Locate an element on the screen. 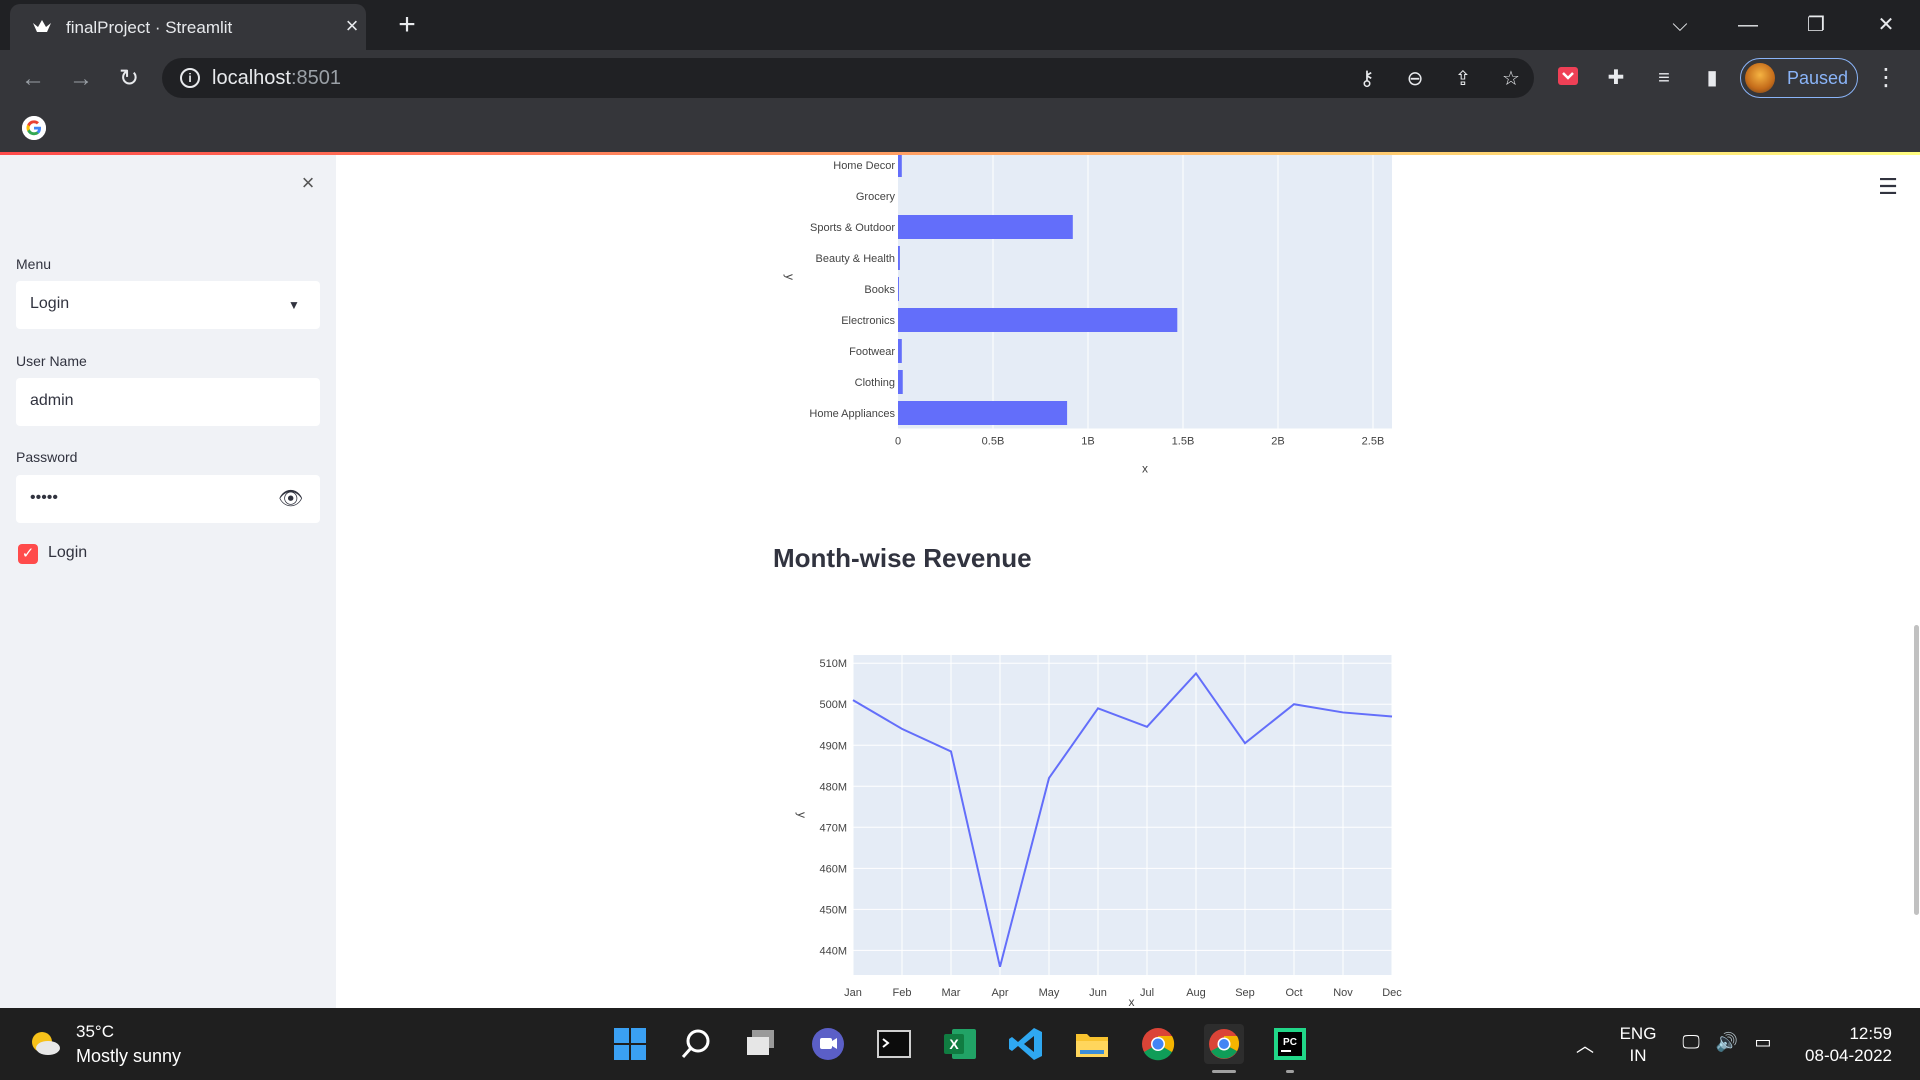 The height and width of the screenshot is (1080, 1920). excel-icon: X is located at coordinates (960, 1044).